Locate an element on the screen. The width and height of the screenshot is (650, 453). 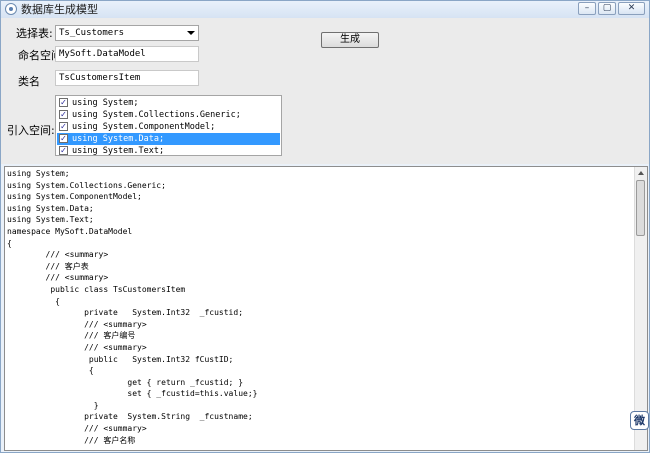
code-line: public System.Int32 fCustID; is located at coordinates (120, 359).